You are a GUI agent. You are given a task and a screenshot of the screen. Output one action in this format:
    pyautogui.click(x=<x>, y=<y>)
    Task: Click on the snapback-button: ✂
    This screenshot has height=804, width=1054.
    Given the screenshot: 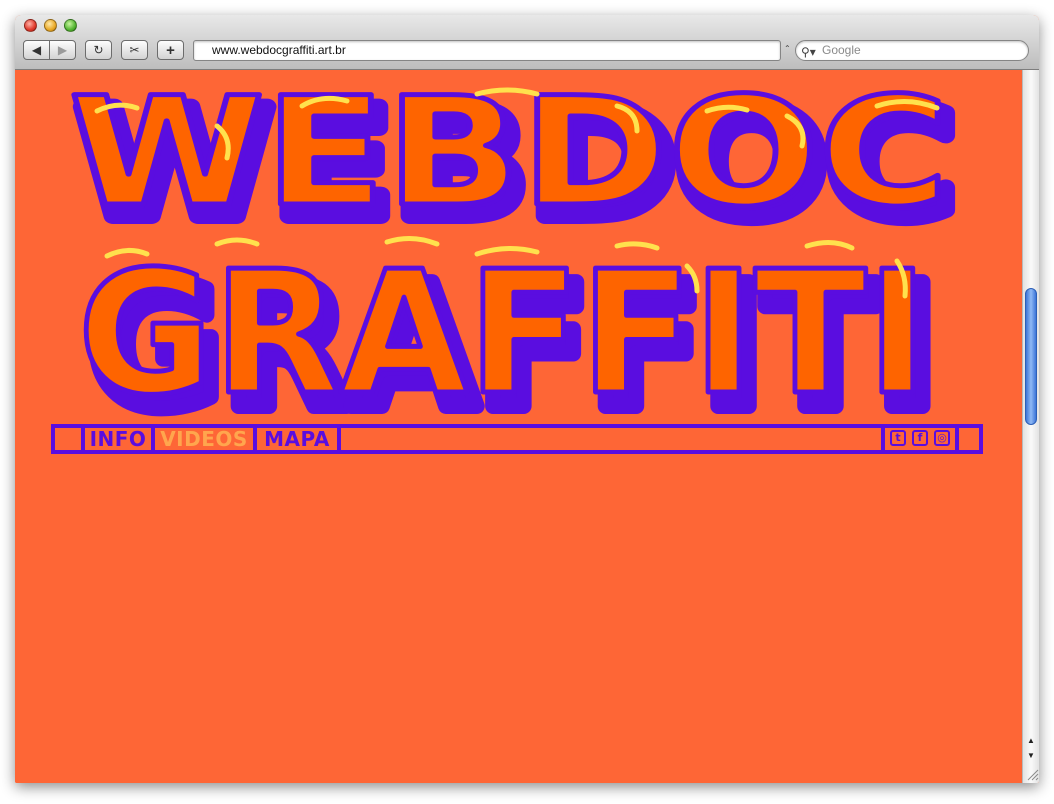 What is the action you would take?
    pyautogui.click(x=134, y=50)
    